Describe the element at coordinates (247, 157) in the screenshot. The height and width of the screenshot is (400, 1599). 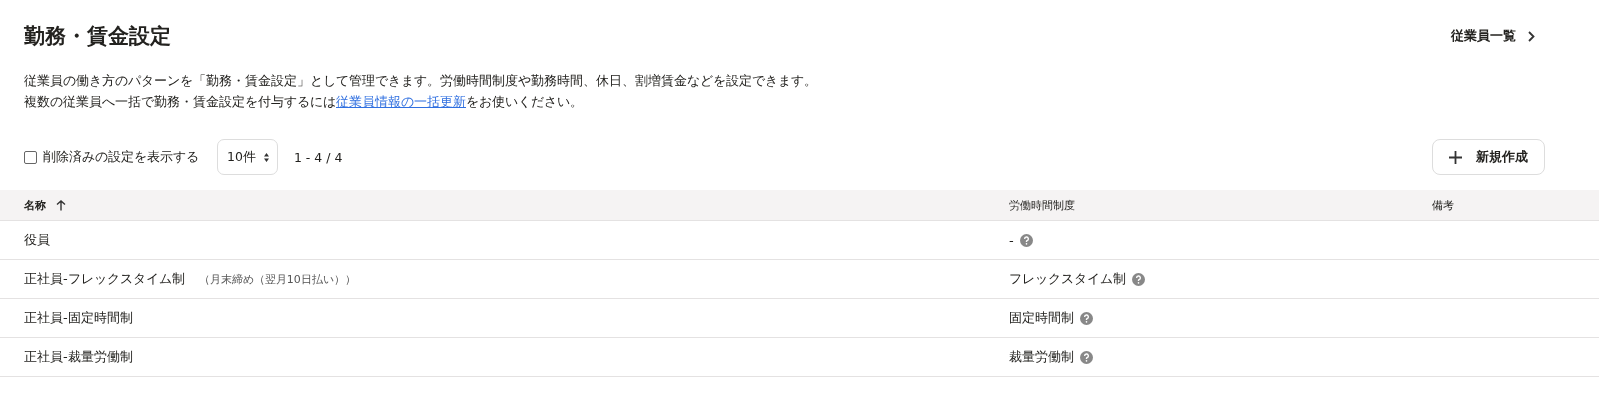
I see `per-page-select: 10件` at that location.